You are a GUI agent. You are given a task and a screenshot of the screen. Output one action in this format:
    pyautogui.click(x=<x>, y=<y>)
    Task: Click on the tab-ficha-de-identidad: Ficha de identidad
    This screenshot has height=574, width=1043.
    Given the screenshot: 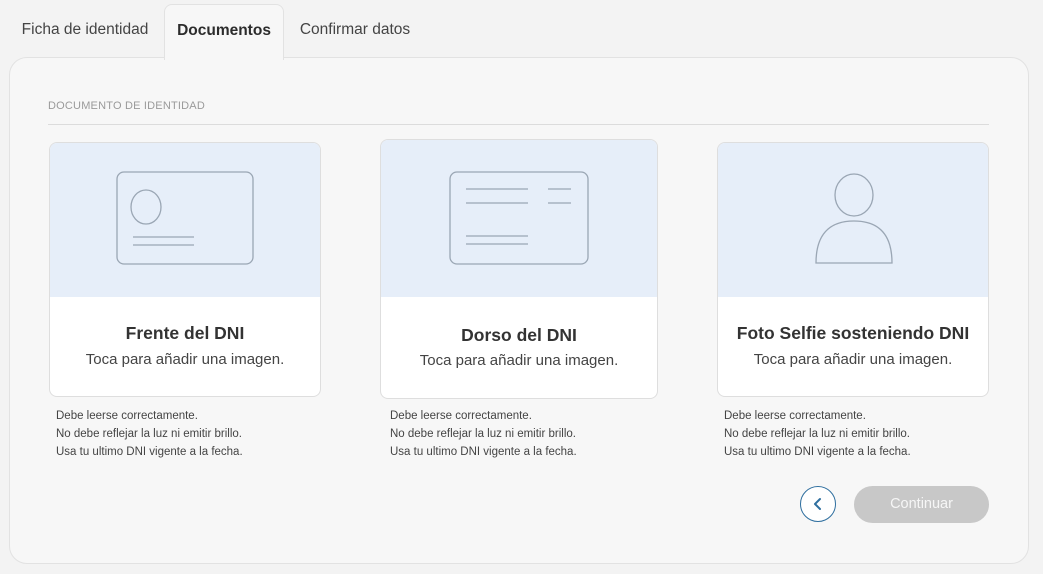 What is the action you would take?
    pyautogui.click(x=85, y=31)
    